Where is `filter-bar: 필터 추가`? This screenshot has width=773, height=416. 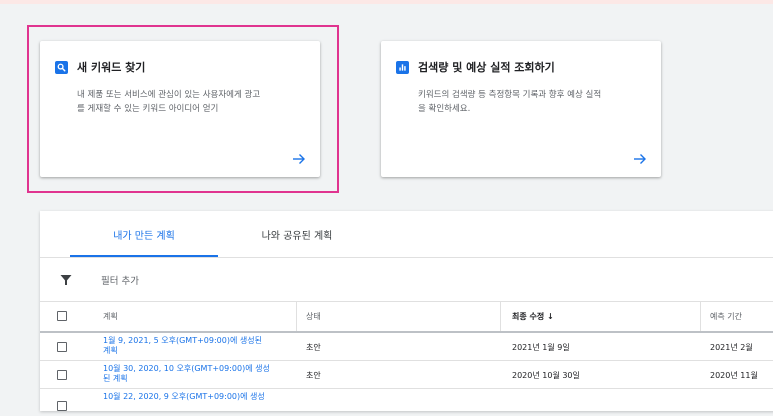 filter-bar: 필터 추가 is located at coordinates (406, 280).